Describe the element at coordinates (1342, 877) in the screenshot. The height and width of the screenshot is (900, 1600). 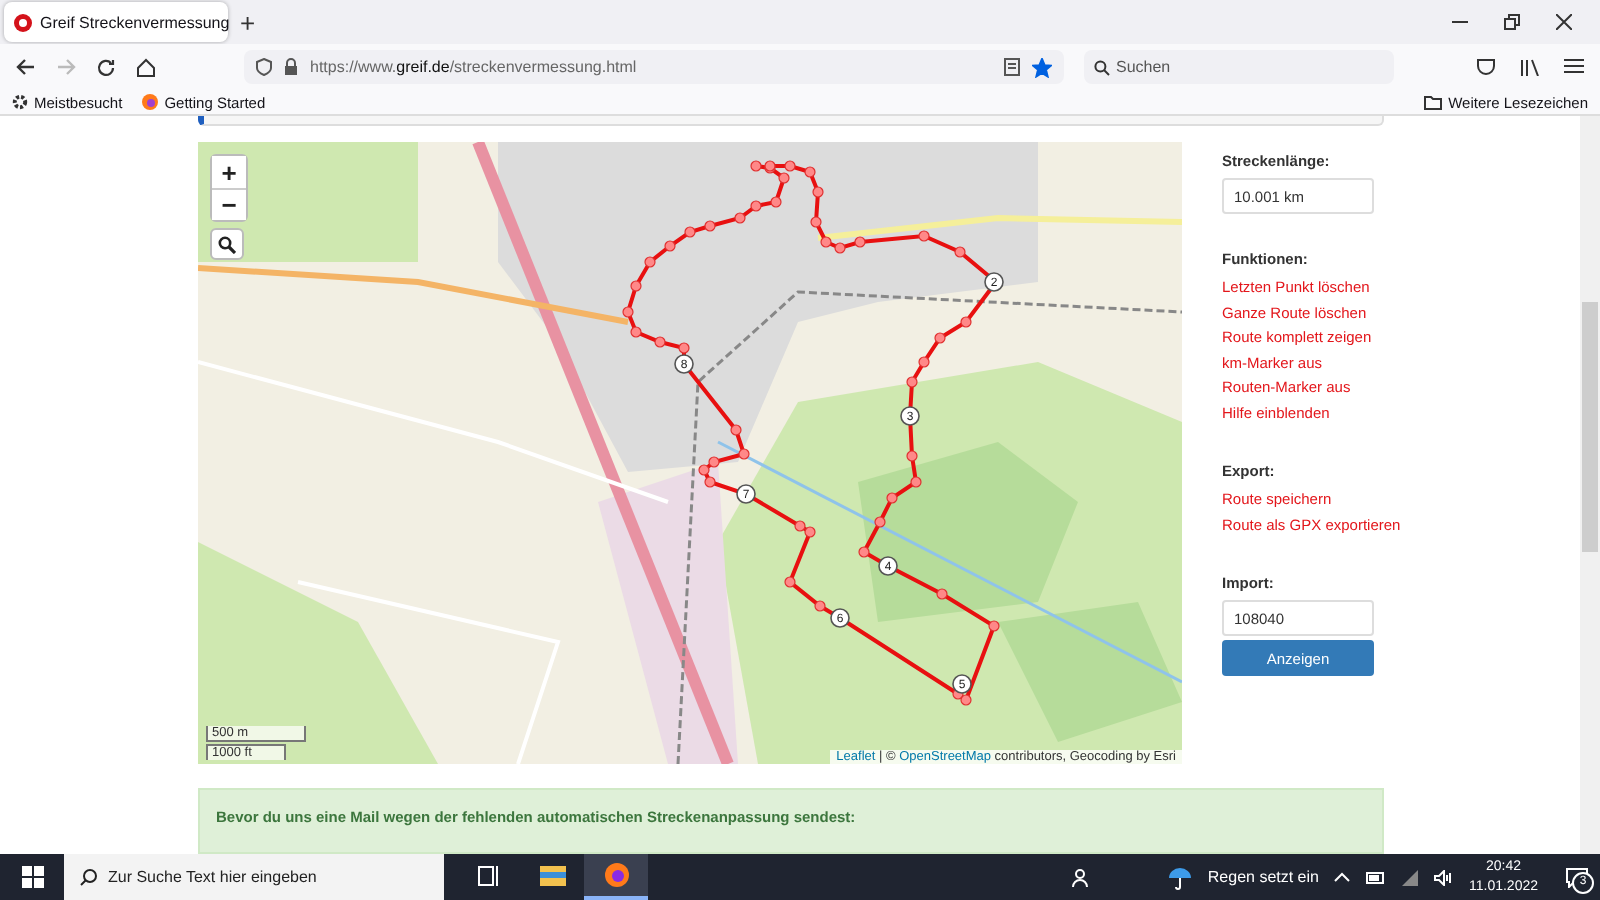
I see `chevron-up-icon` at that location.